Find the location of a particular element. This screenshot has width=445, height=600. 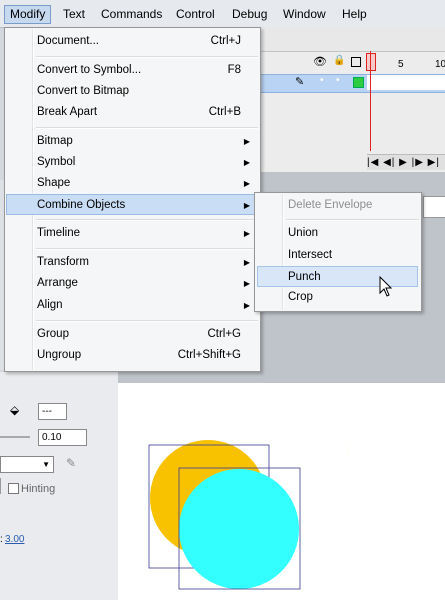

crescent-shape is located at coordinates (392, 454).